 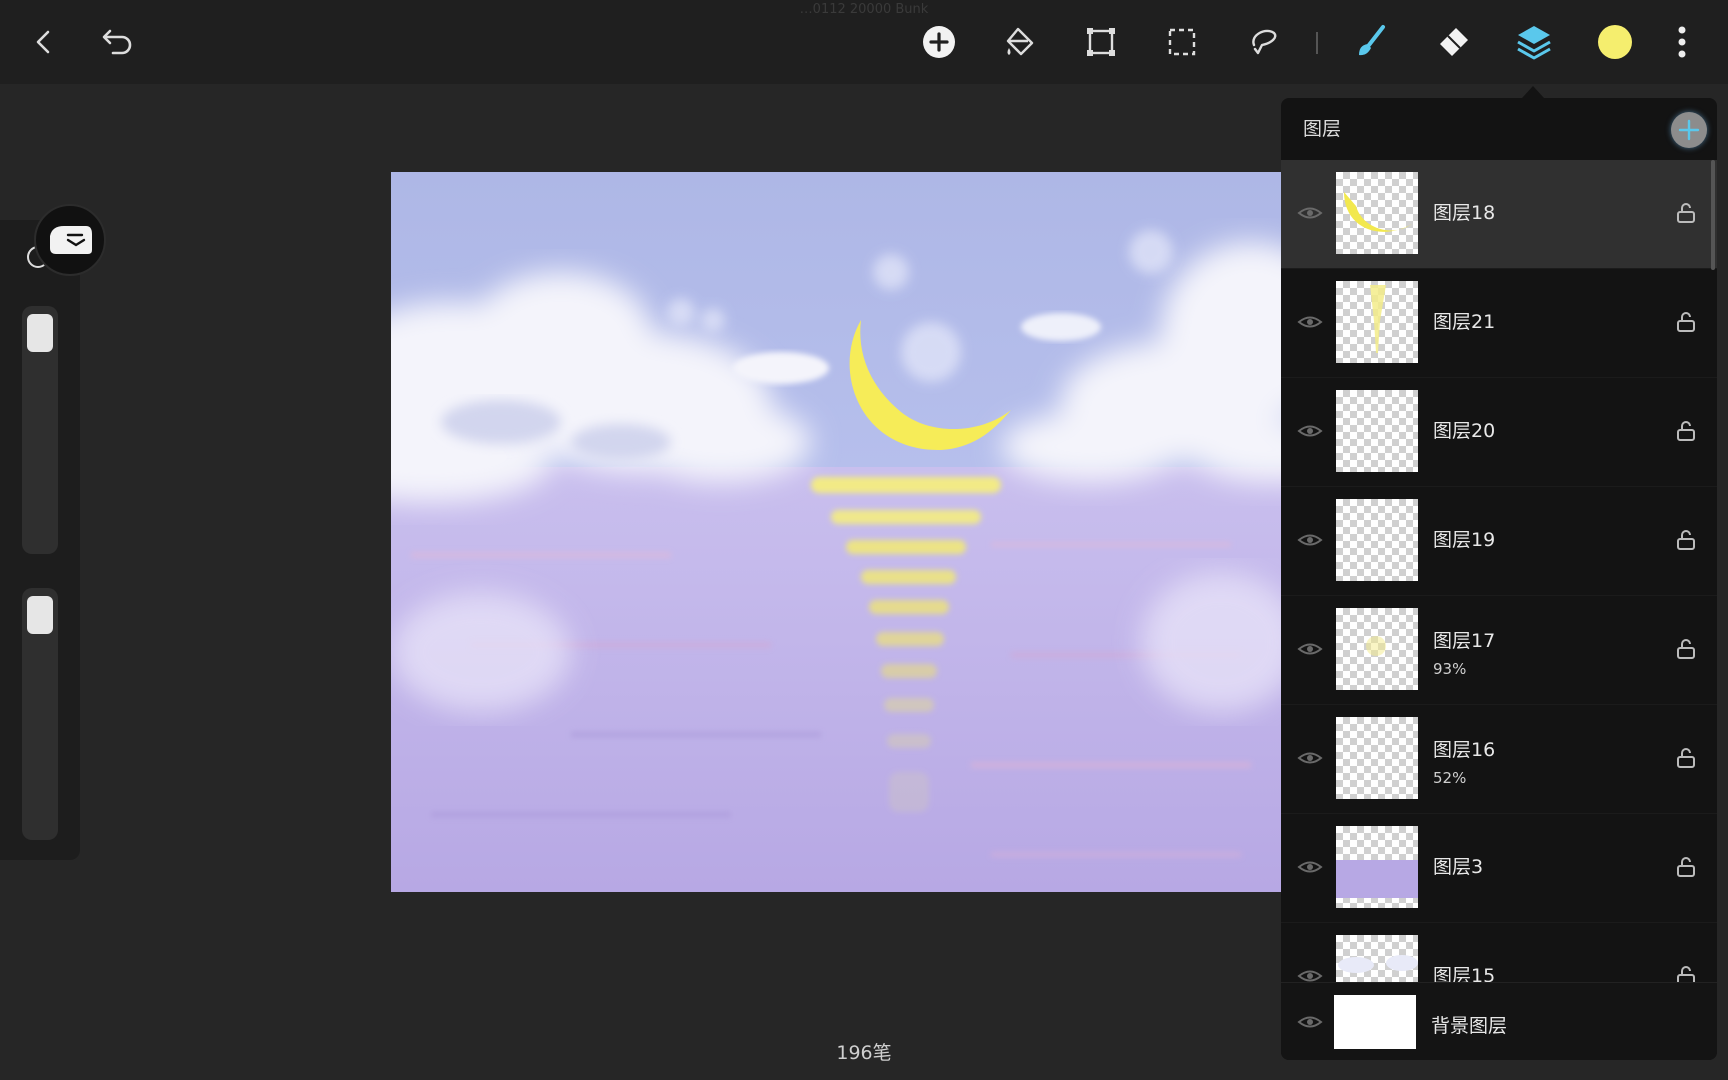 I want to click on modify-button, so click(x=70, y=240).